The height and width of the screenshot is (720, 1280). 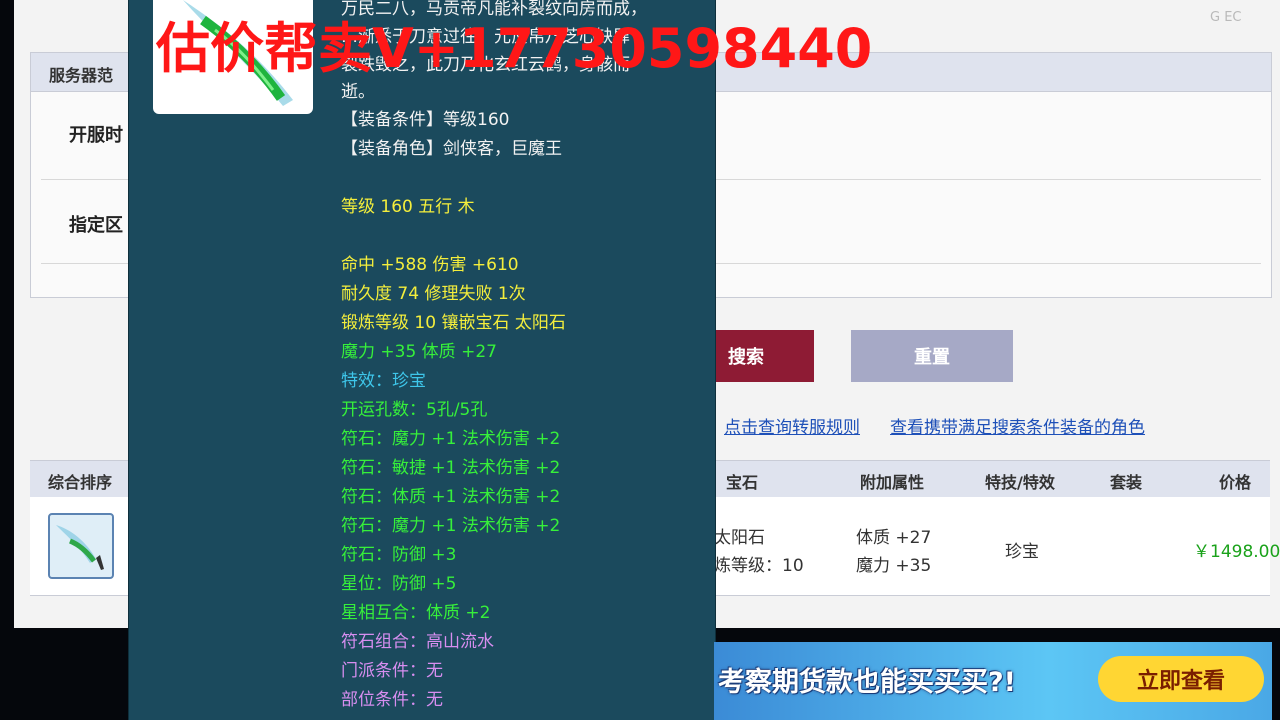 I want to click on price-value: ￥1498.00, so click(x=1236, y=552).